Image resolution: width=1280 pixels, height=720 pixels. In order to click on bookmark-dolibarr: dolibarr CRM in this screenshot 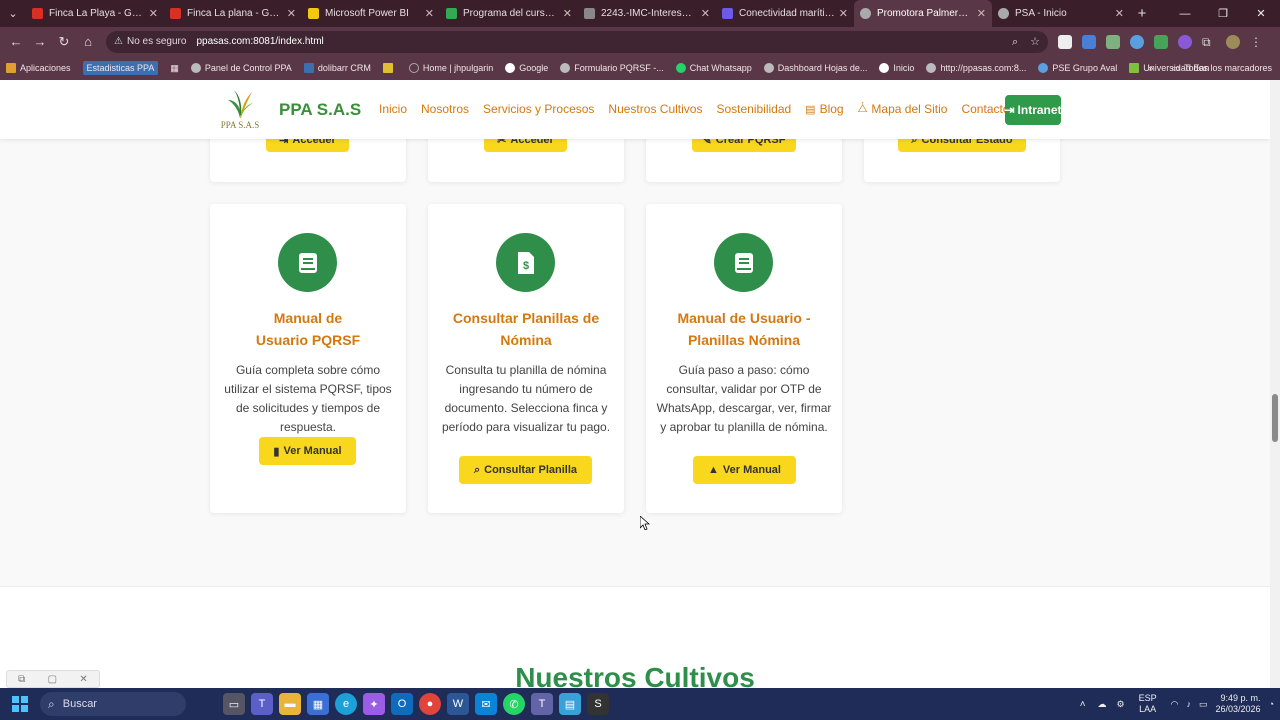, I will do `click(337, 68)`.